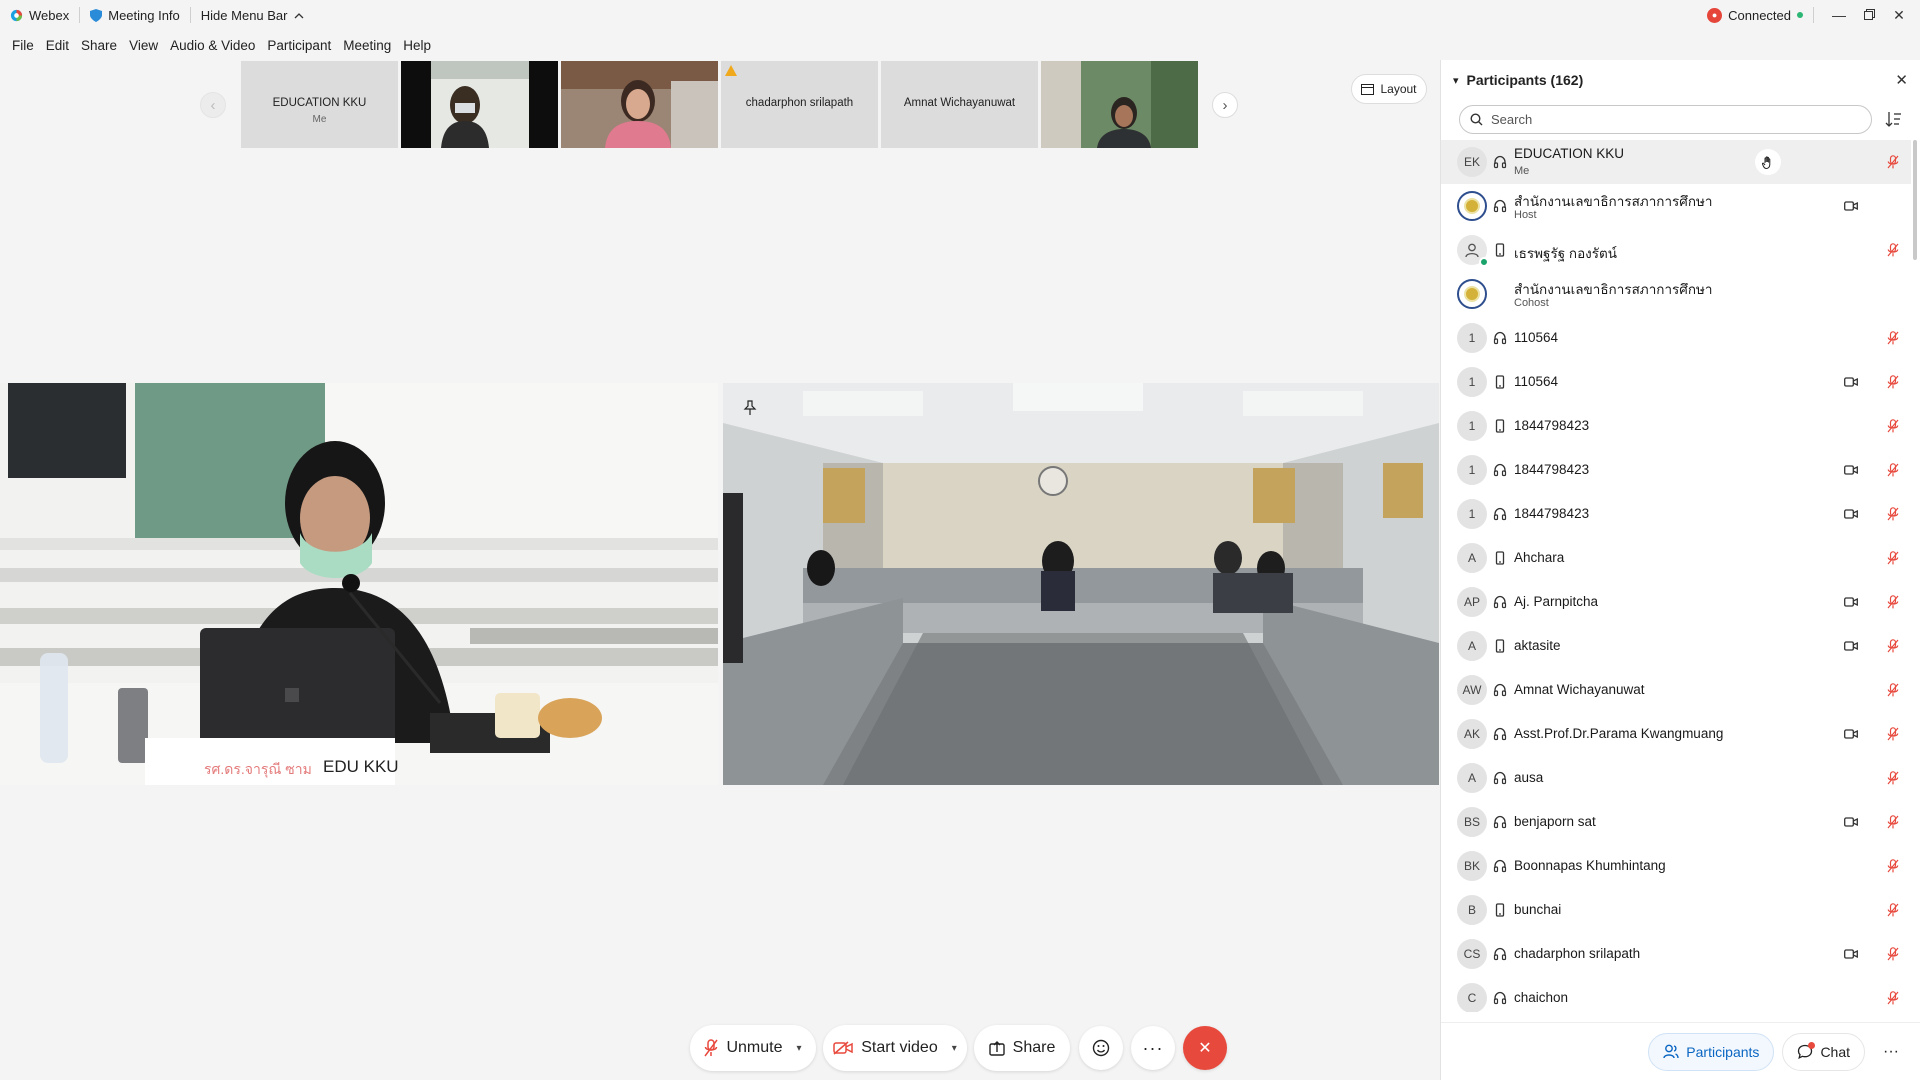 The height and width of the screenshot is (1080, 1920). What do you see at coordinates (1205, 1048) in the screenshot?
I see `end-call-button: ✕` at bounding box center [1205, 1048].